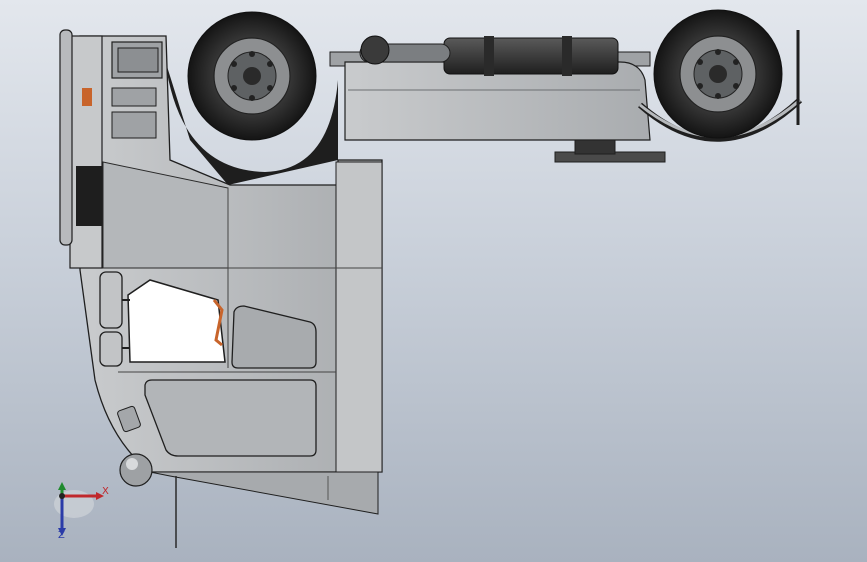 The width and height of the screenshot is (867, 562). Describe the element at coordinates (718, 74) in the screenshot. I see `rear-wheel` at that location.